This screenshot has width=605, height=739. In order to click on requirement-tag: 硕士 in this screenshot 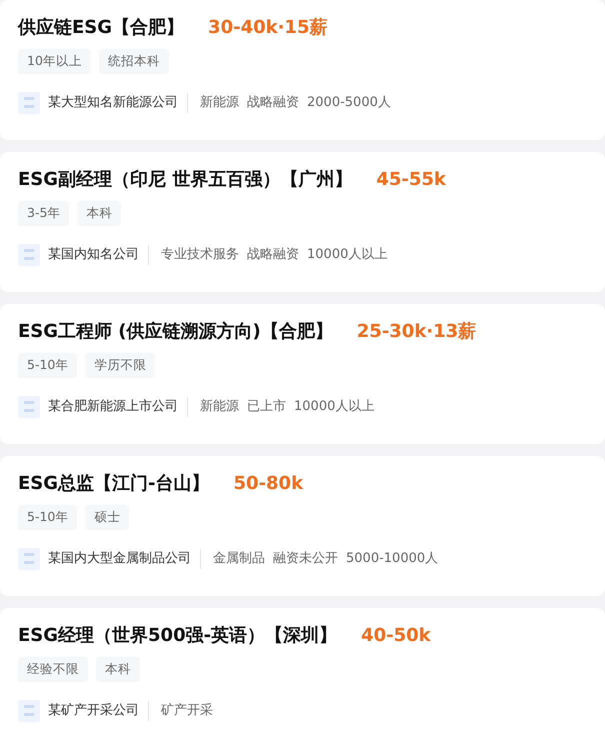, I will do `click(107, 517)`.